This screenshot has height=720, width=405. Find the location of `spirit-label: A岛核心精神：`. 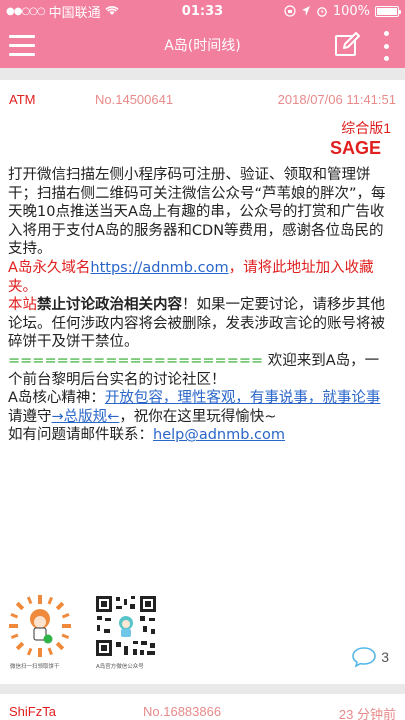

spirit-label: A岛核心精神： is located at coordinates (56, 398).